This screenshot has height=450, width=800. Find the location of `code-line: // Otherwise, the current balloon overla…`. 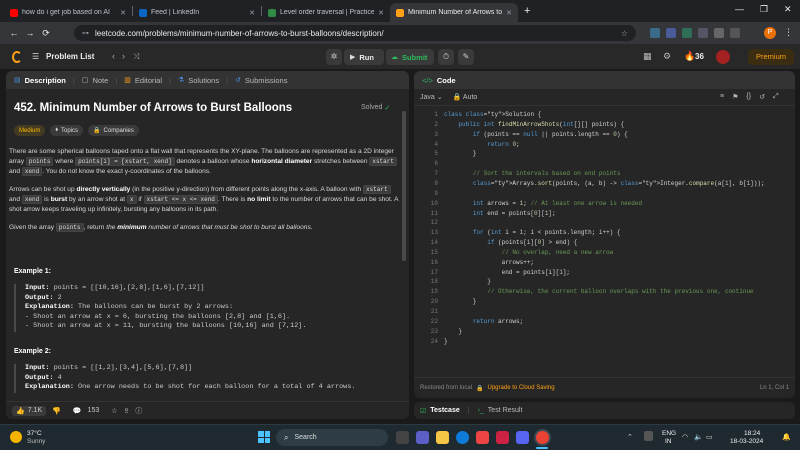

code-line: // Otherwise, the current balloon overla… is located at coordinates (598, 291).